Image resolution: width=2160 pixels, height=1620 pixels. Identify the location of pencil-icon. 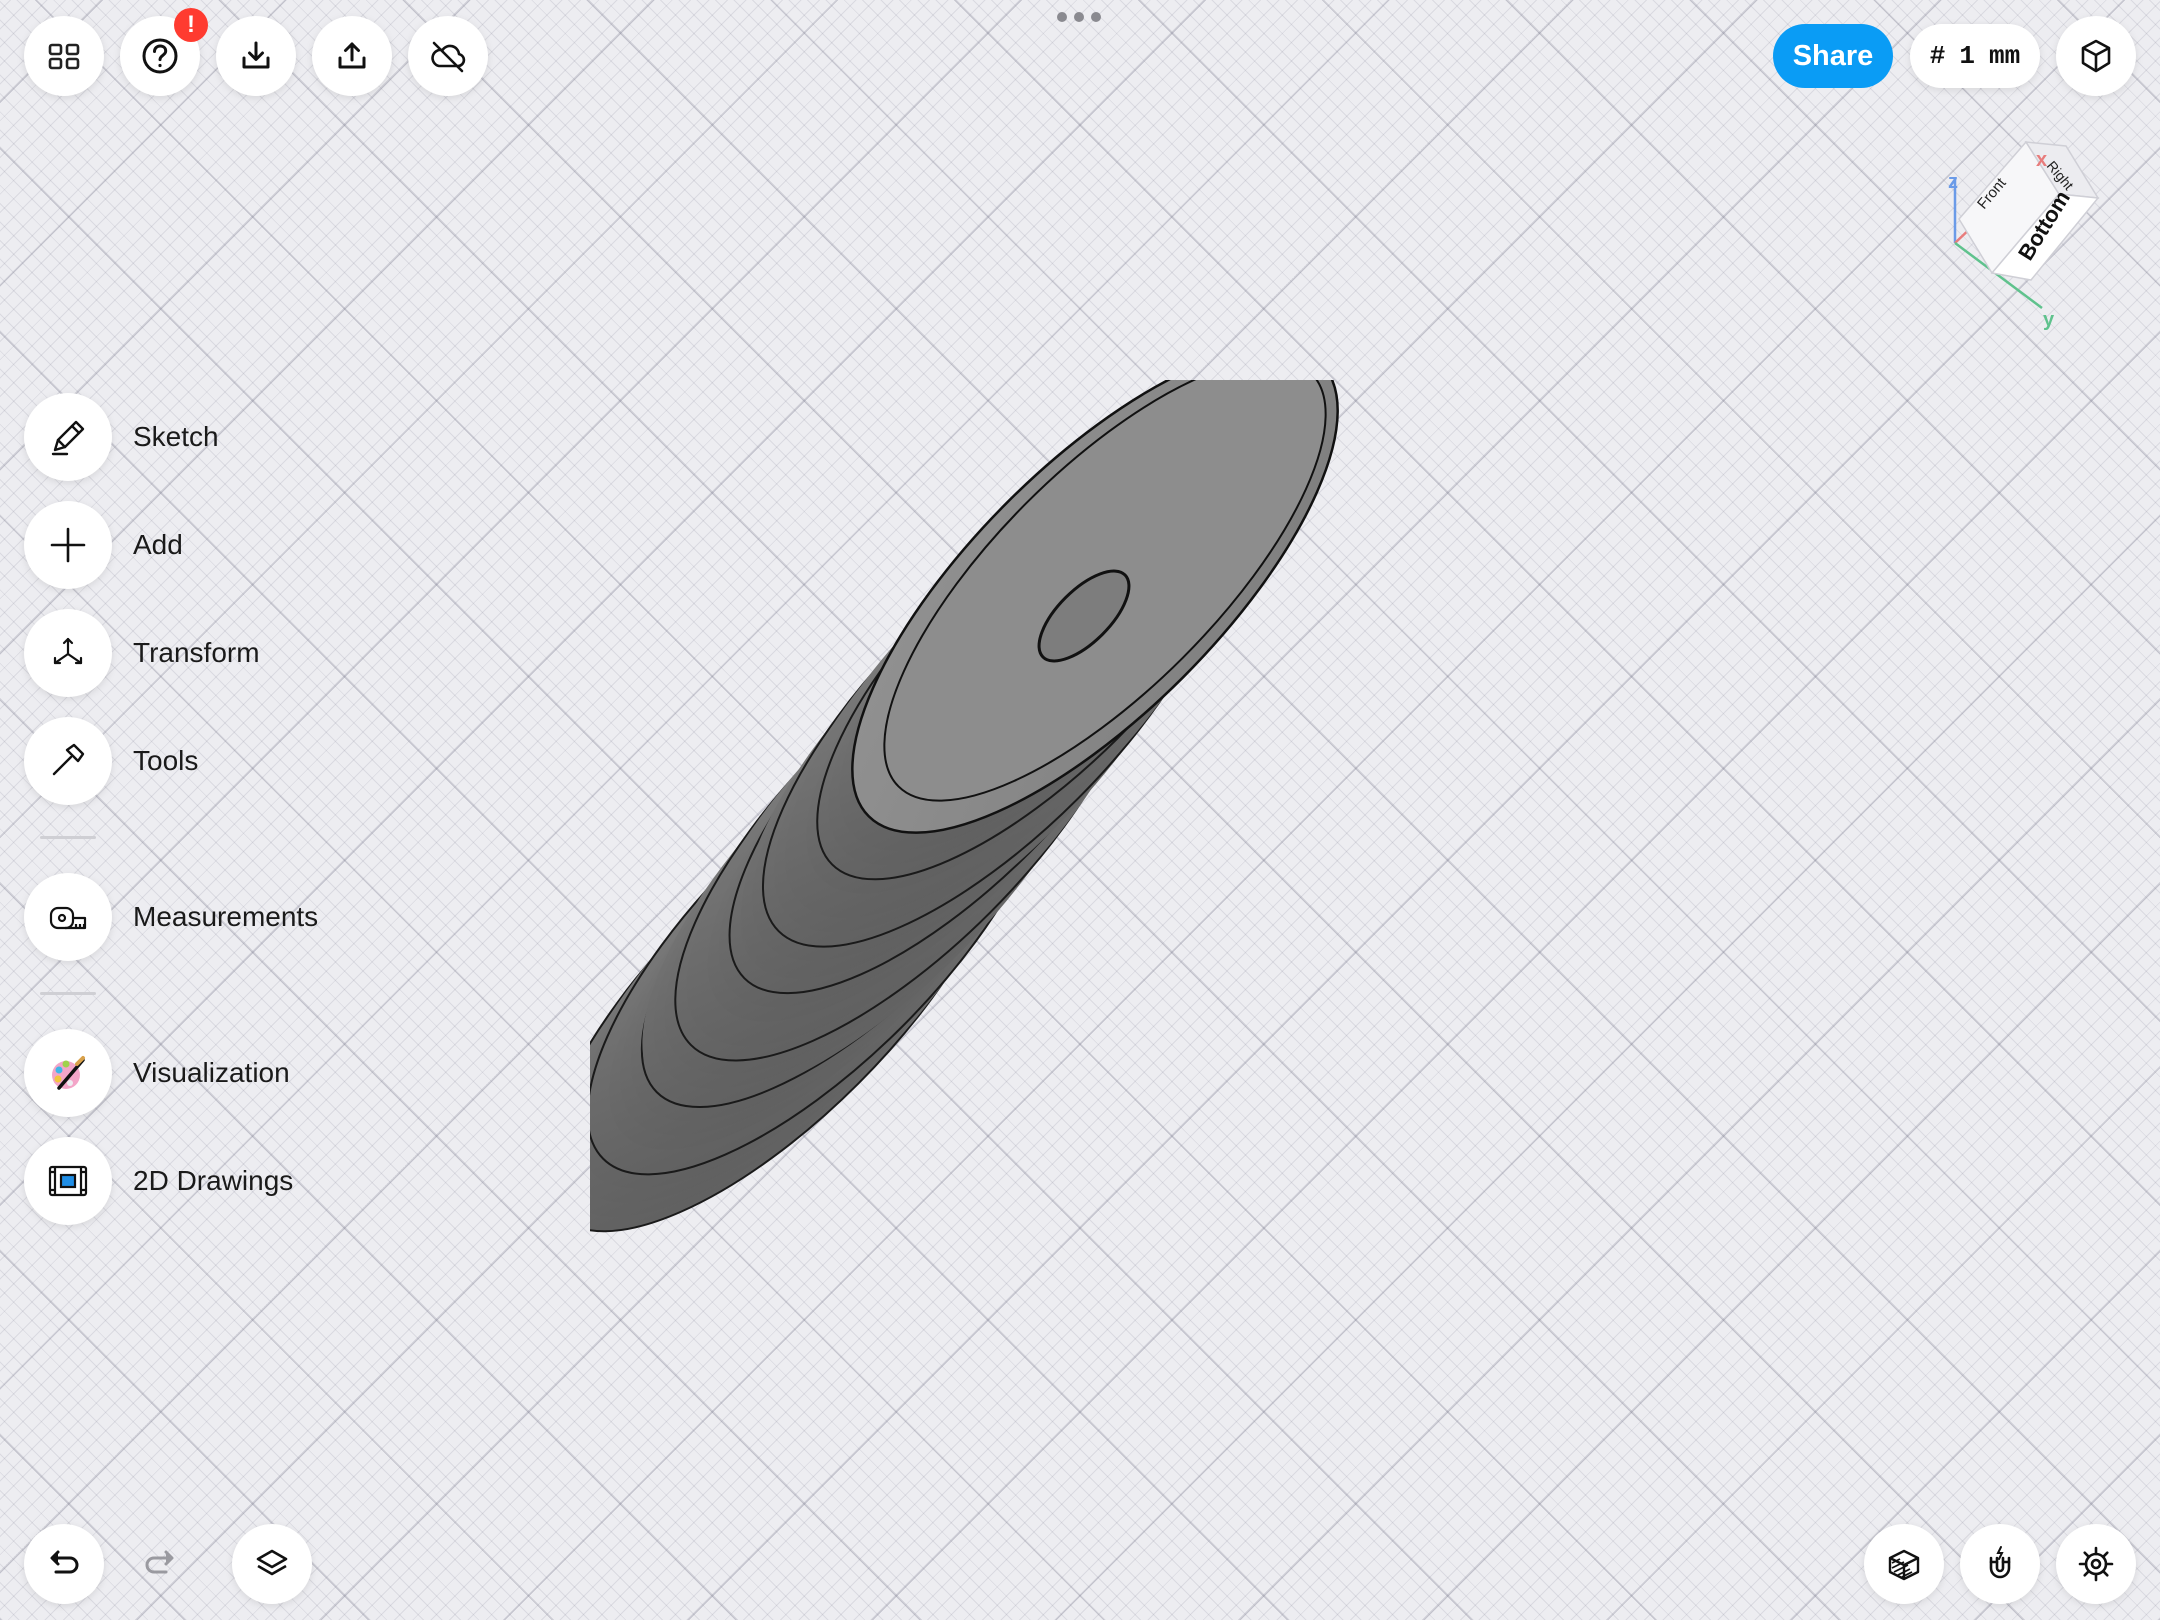
(68, 438).